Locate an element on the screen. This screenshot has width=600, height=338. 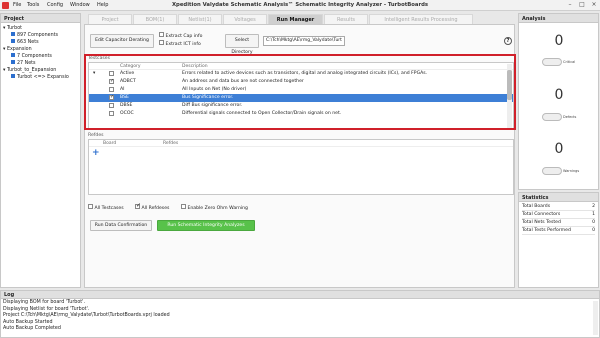
statistic-row: Total Boards 2 is located at coordinates (558, 207).